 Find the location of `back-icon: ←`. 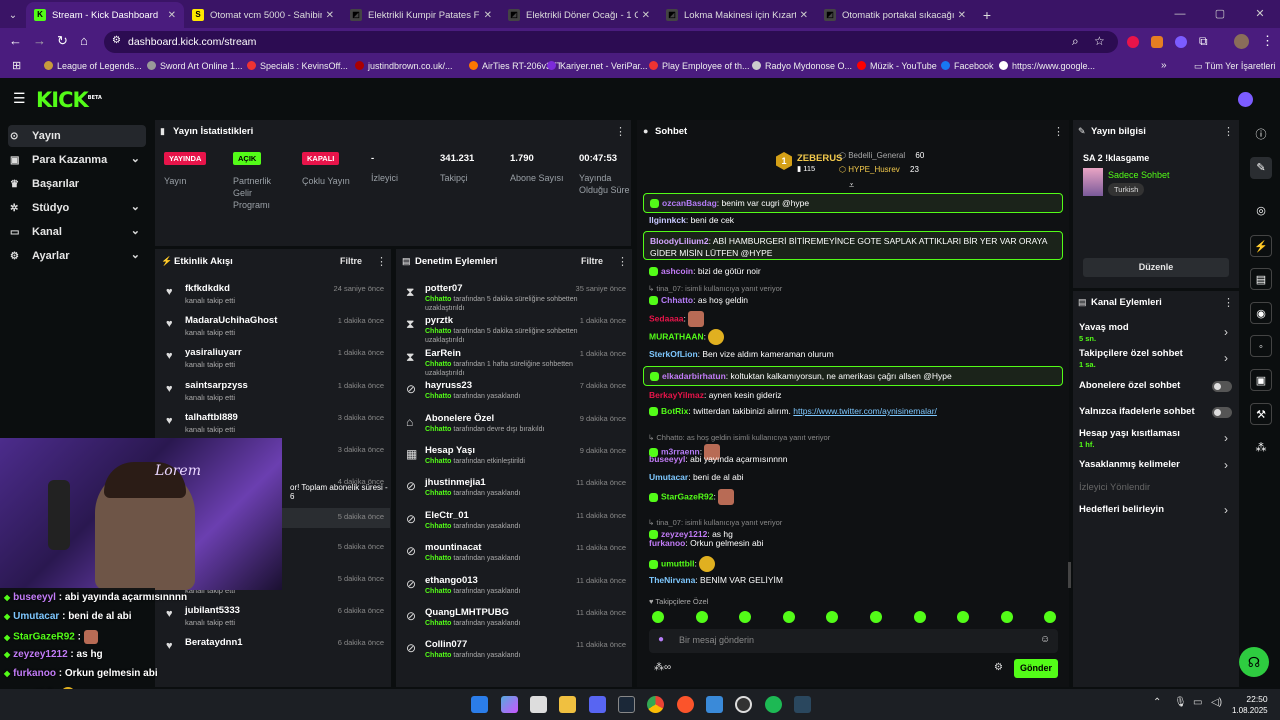

back-icon: ← is located at coordinates (15, 40).